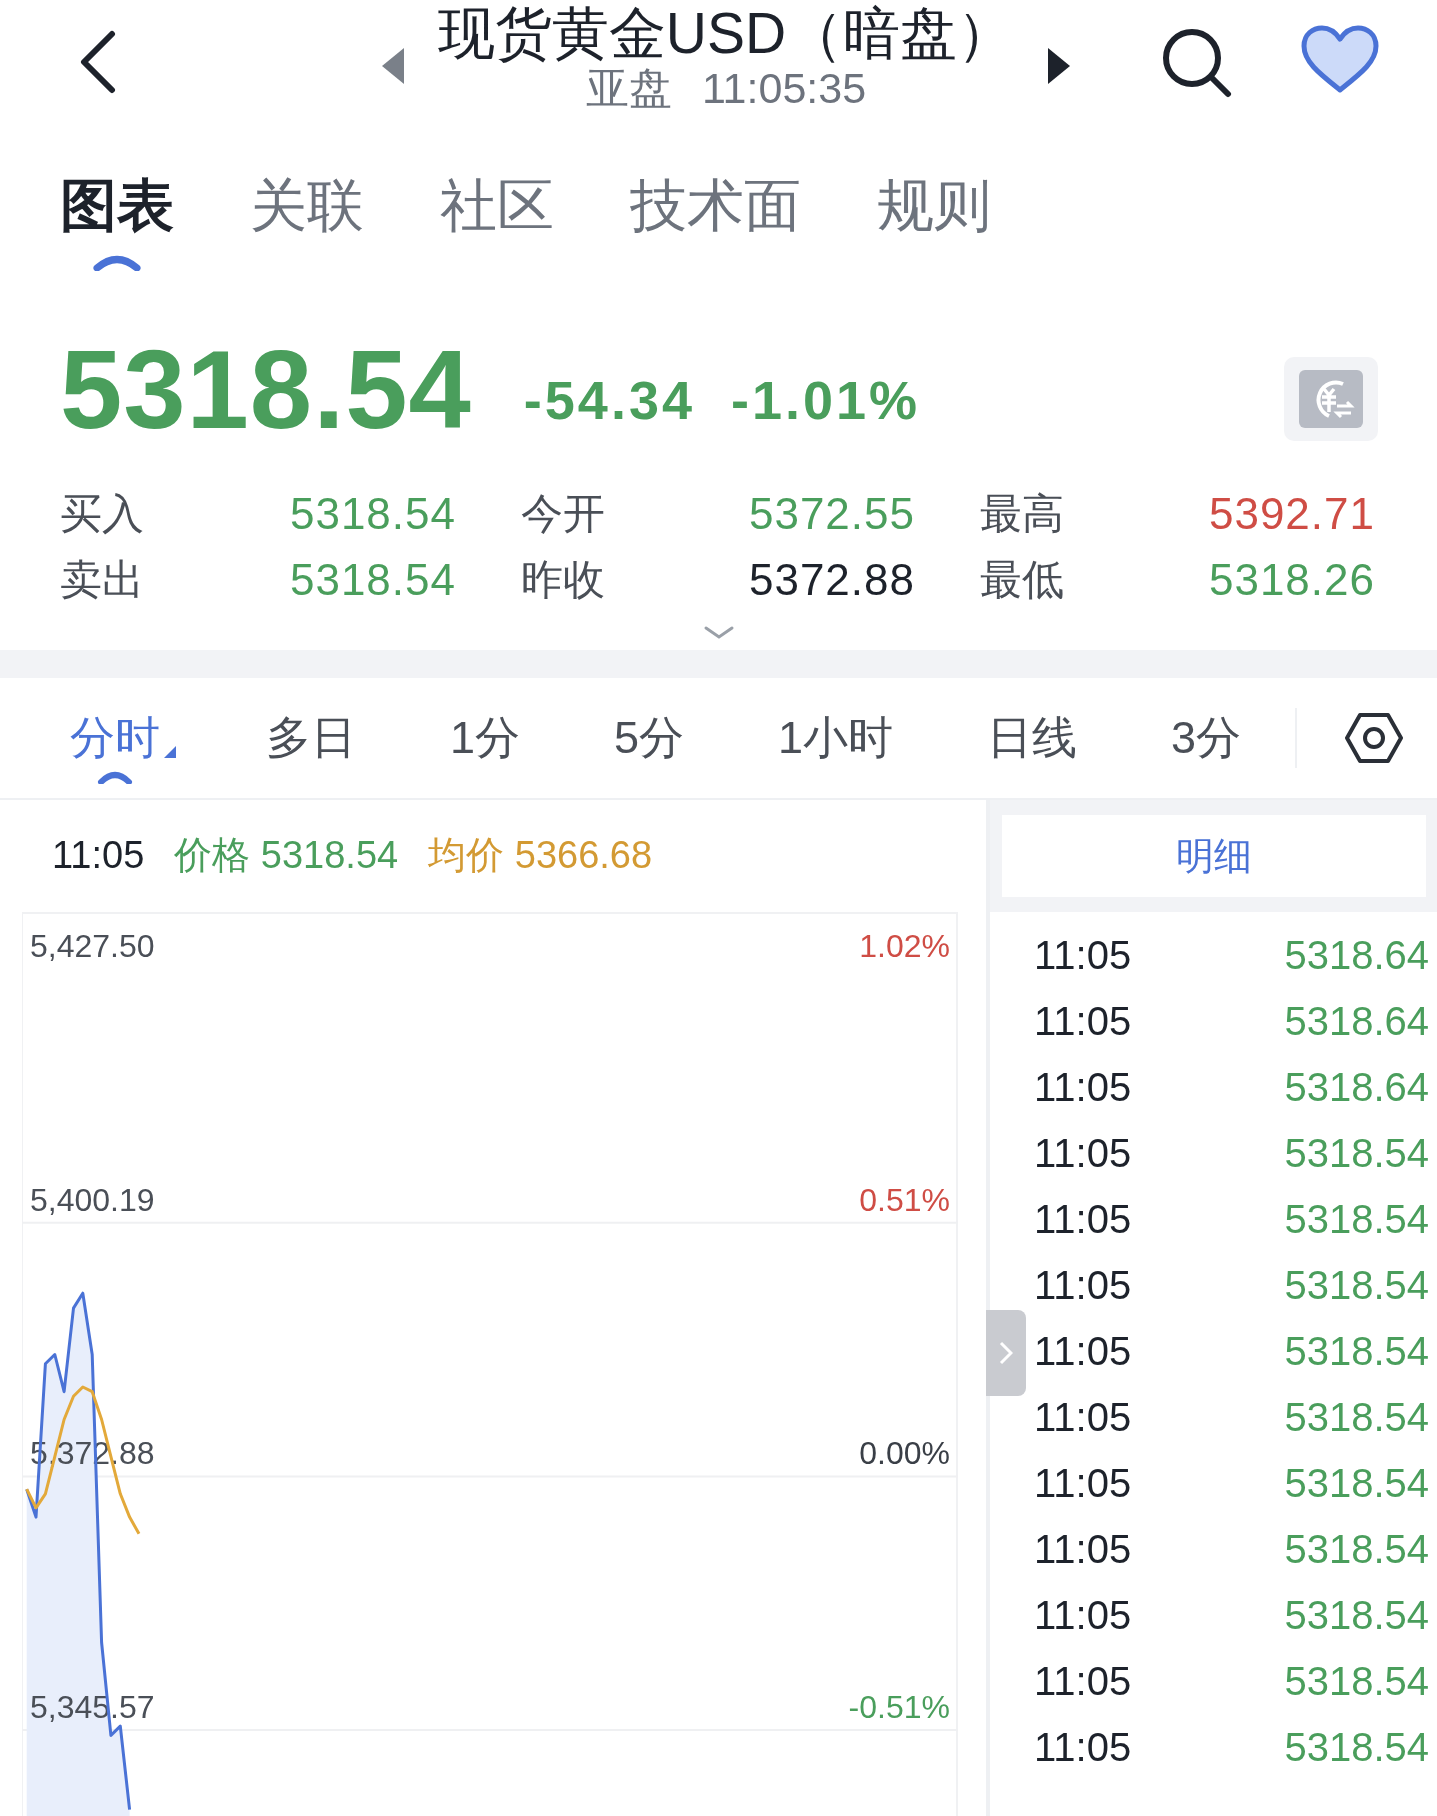  What do you see at coordinates (1022, 580) in the screenshot?
I see `stat-label: 最低` at bounding box center [1022, 580].